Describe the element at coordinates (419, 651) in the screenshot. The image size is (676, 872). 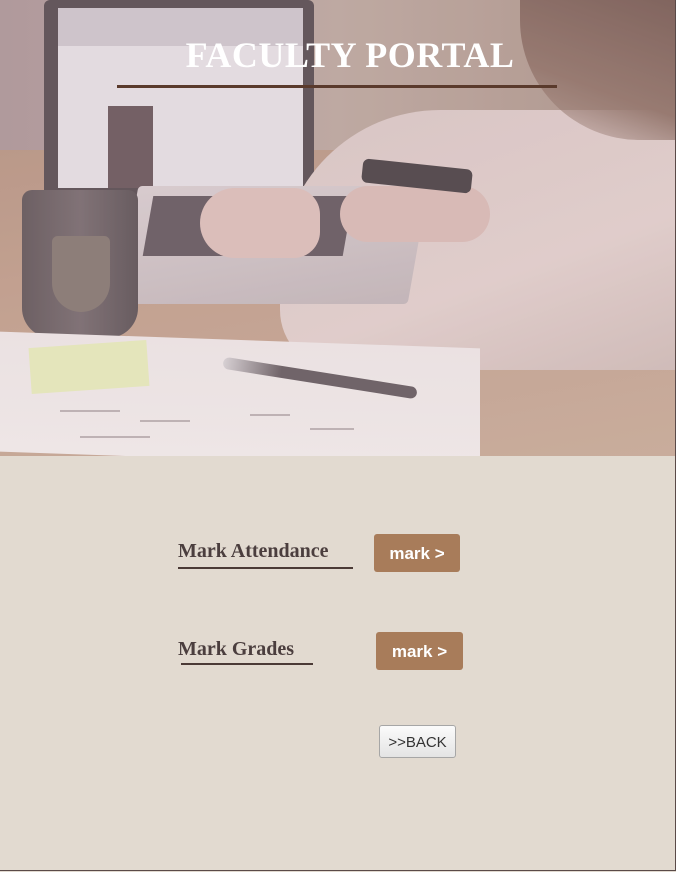
I see `mark-grades-button: mark >` at that location.